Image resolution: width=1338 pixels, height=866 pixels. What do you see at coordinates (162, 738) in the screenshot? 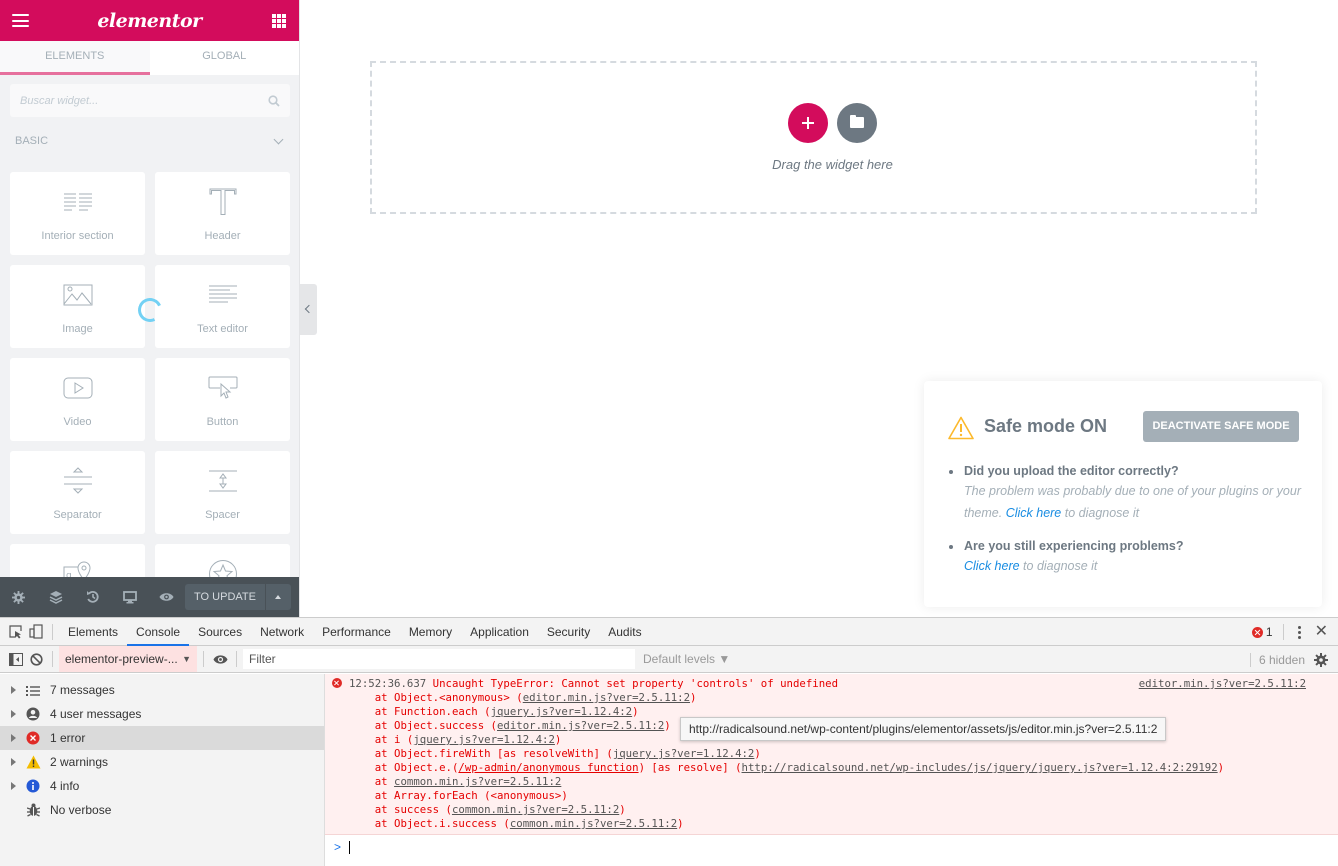
I see `sidebar-item-errors: 1 error` at bounding box center [162, 738].